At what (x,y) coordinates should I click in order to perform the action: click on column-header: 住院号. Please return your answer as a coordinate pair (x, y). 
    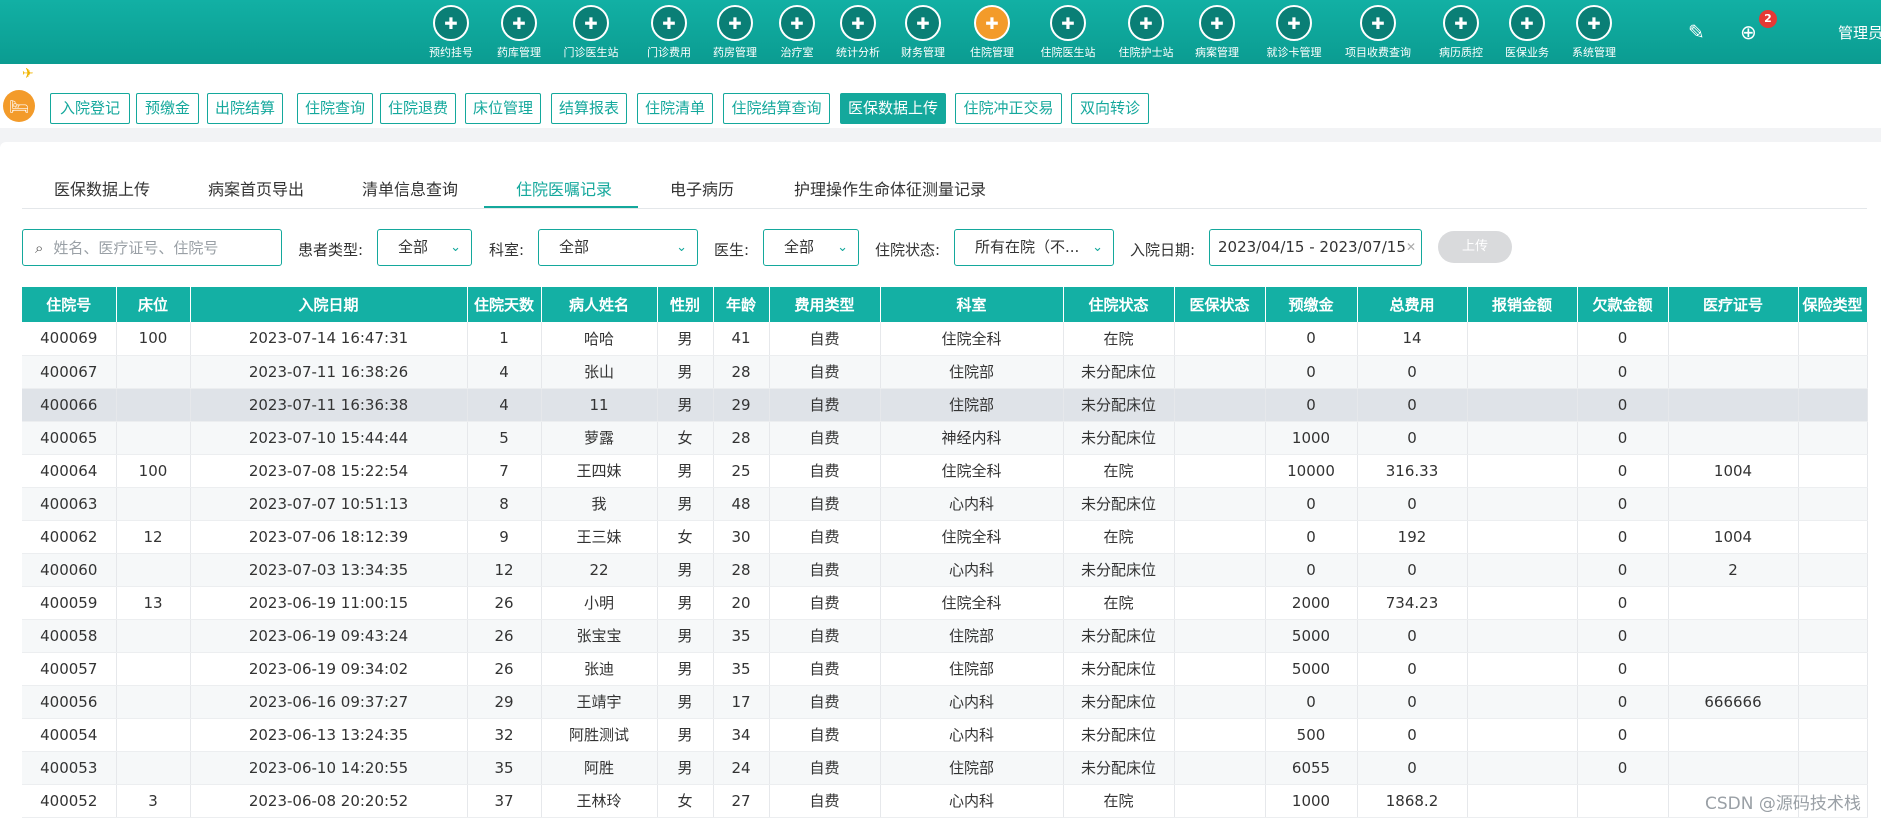
    Looking at the image, I should click on (69, 304).